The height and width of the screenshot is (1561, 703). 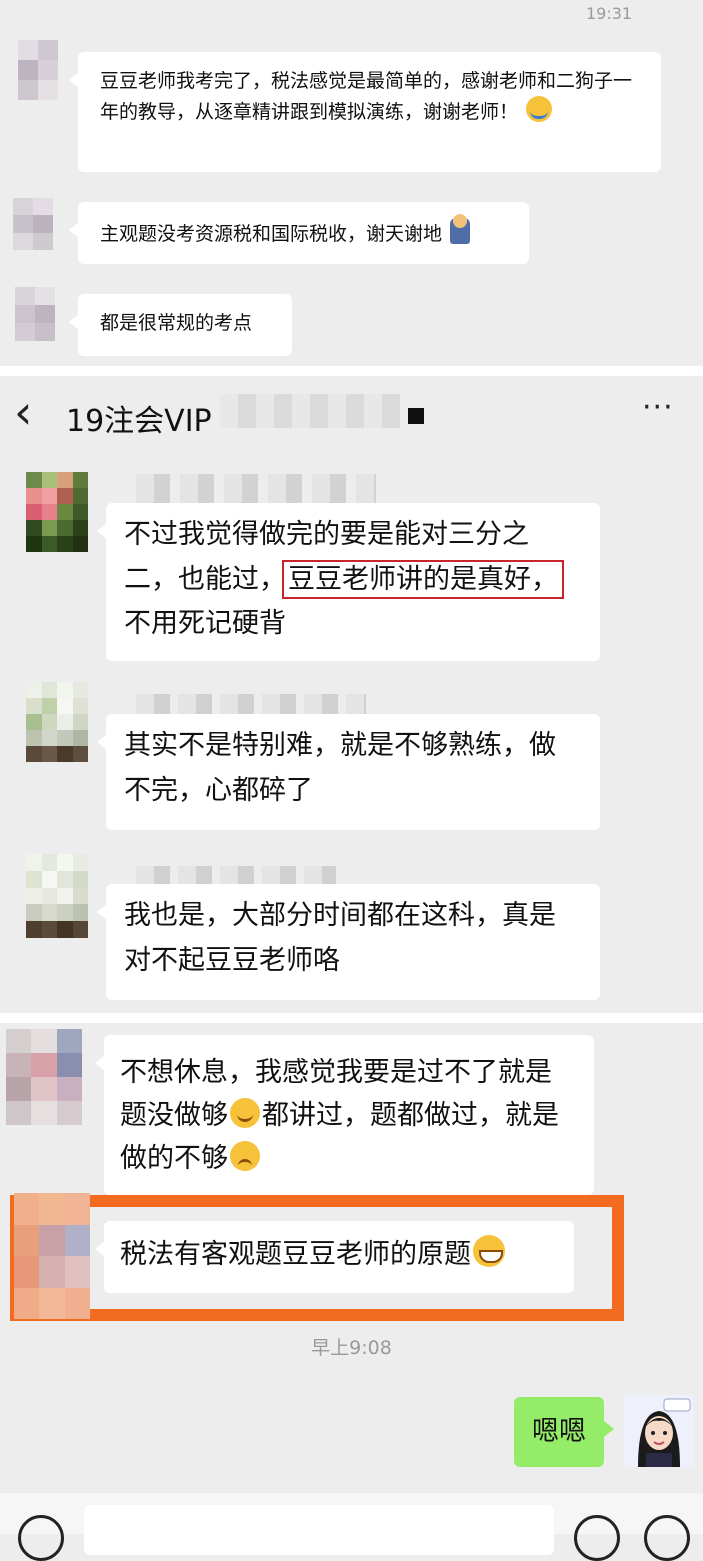 I want to click on message-bubble: 不想休息，我感觉我要是过不了就是题没做够 都讲过，题都做过，就是做的不够, so click(x=344, y=1115).